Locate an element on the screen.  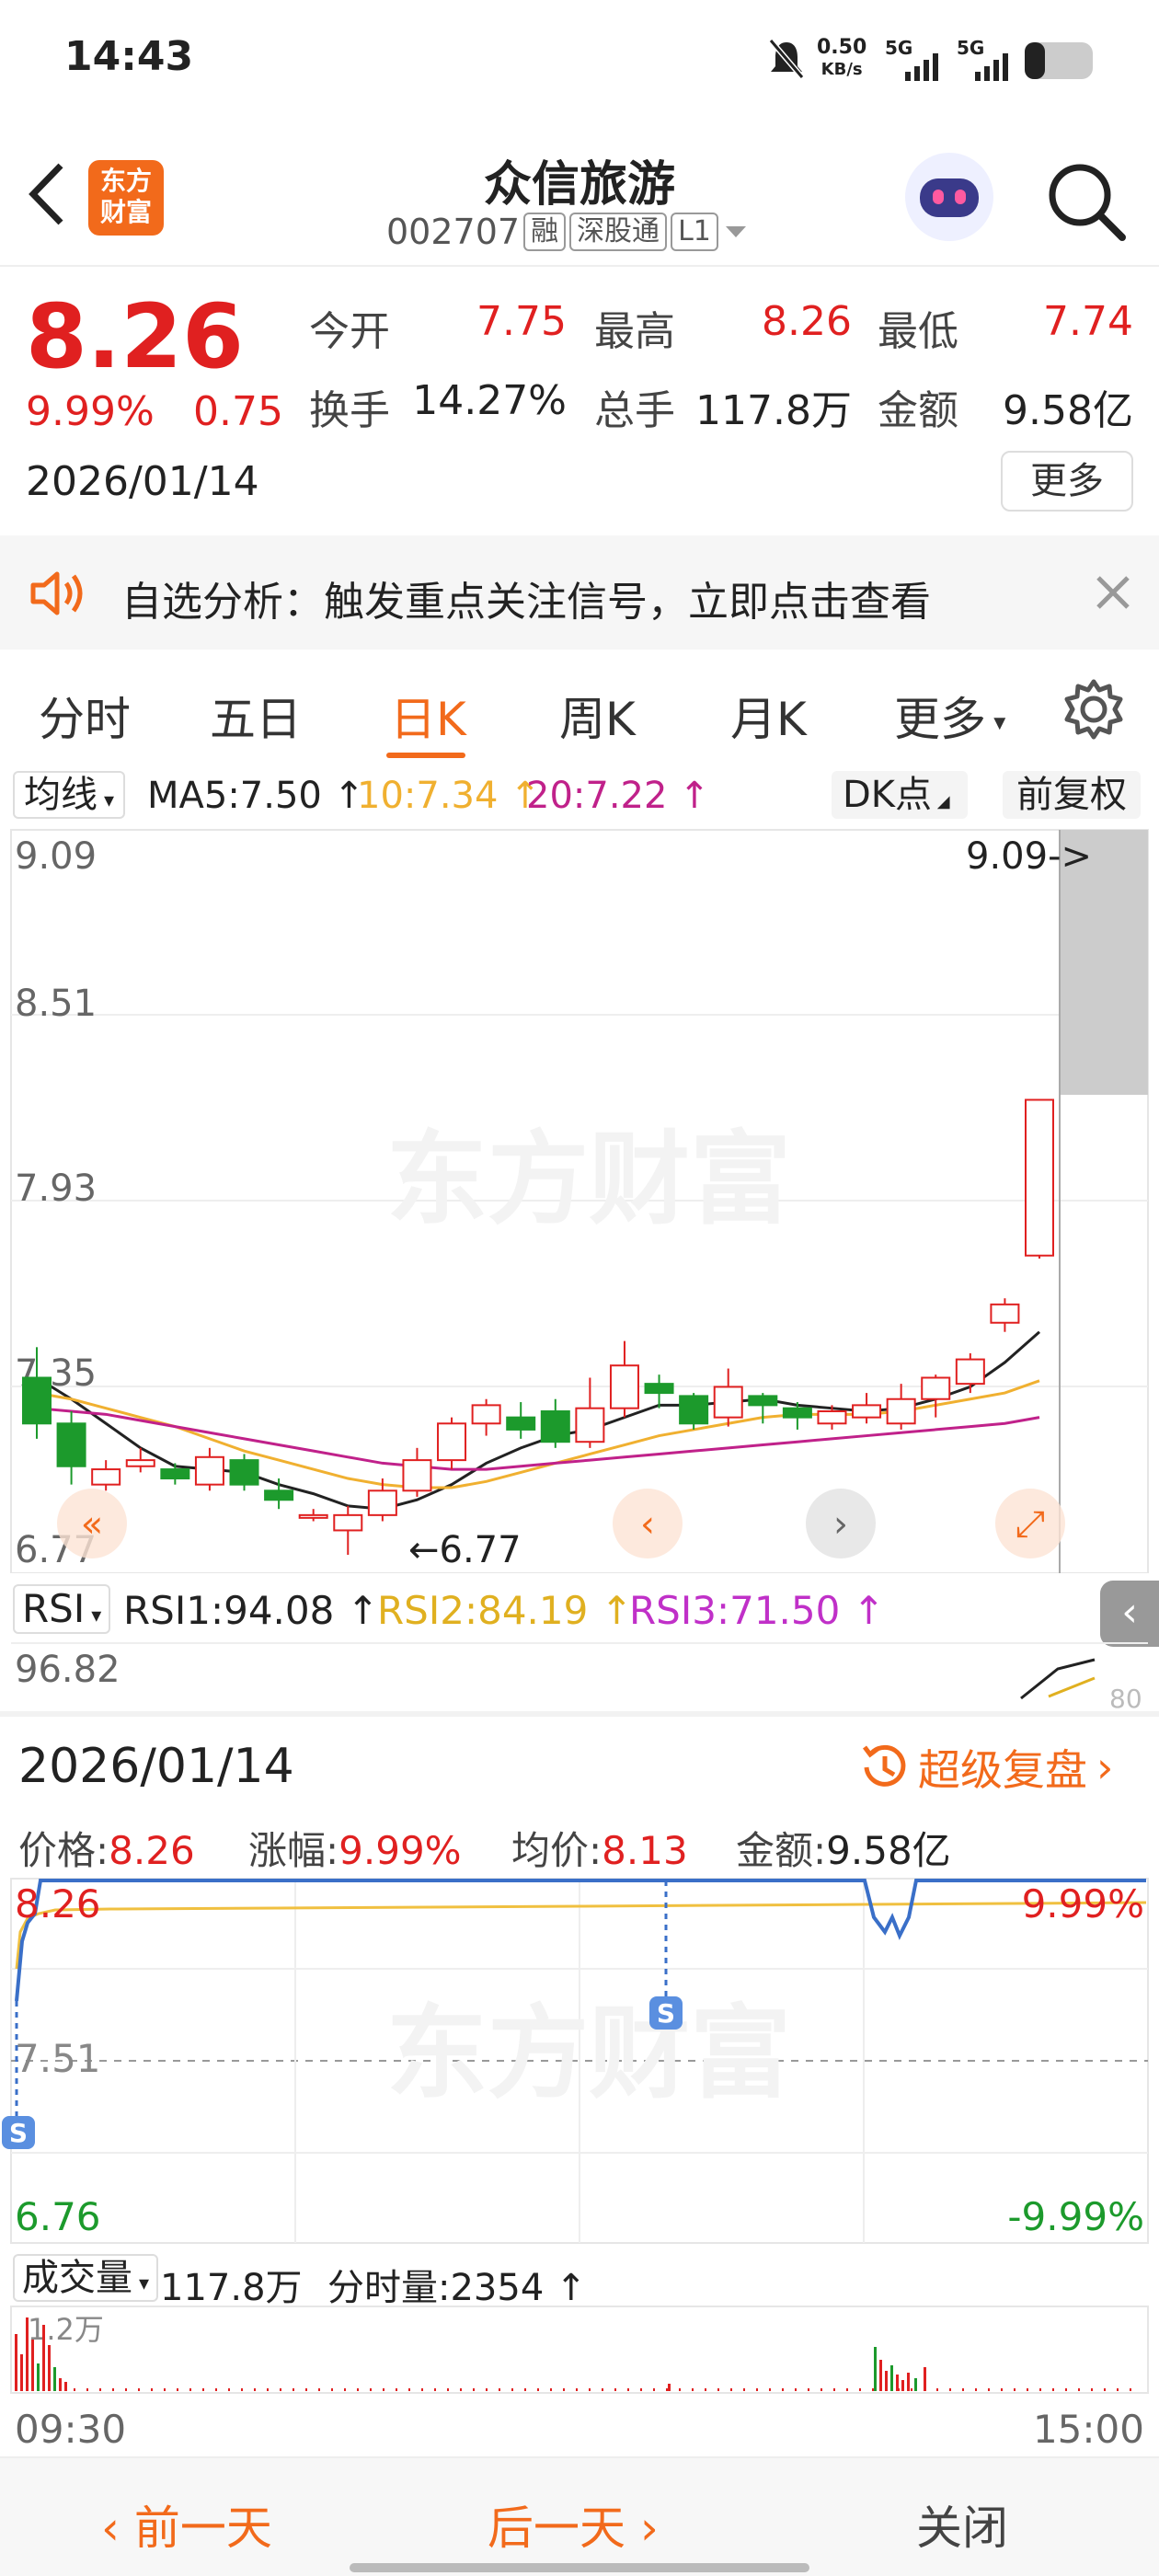
volume-total: 117.8万 is located at coordinates (231, 2288).